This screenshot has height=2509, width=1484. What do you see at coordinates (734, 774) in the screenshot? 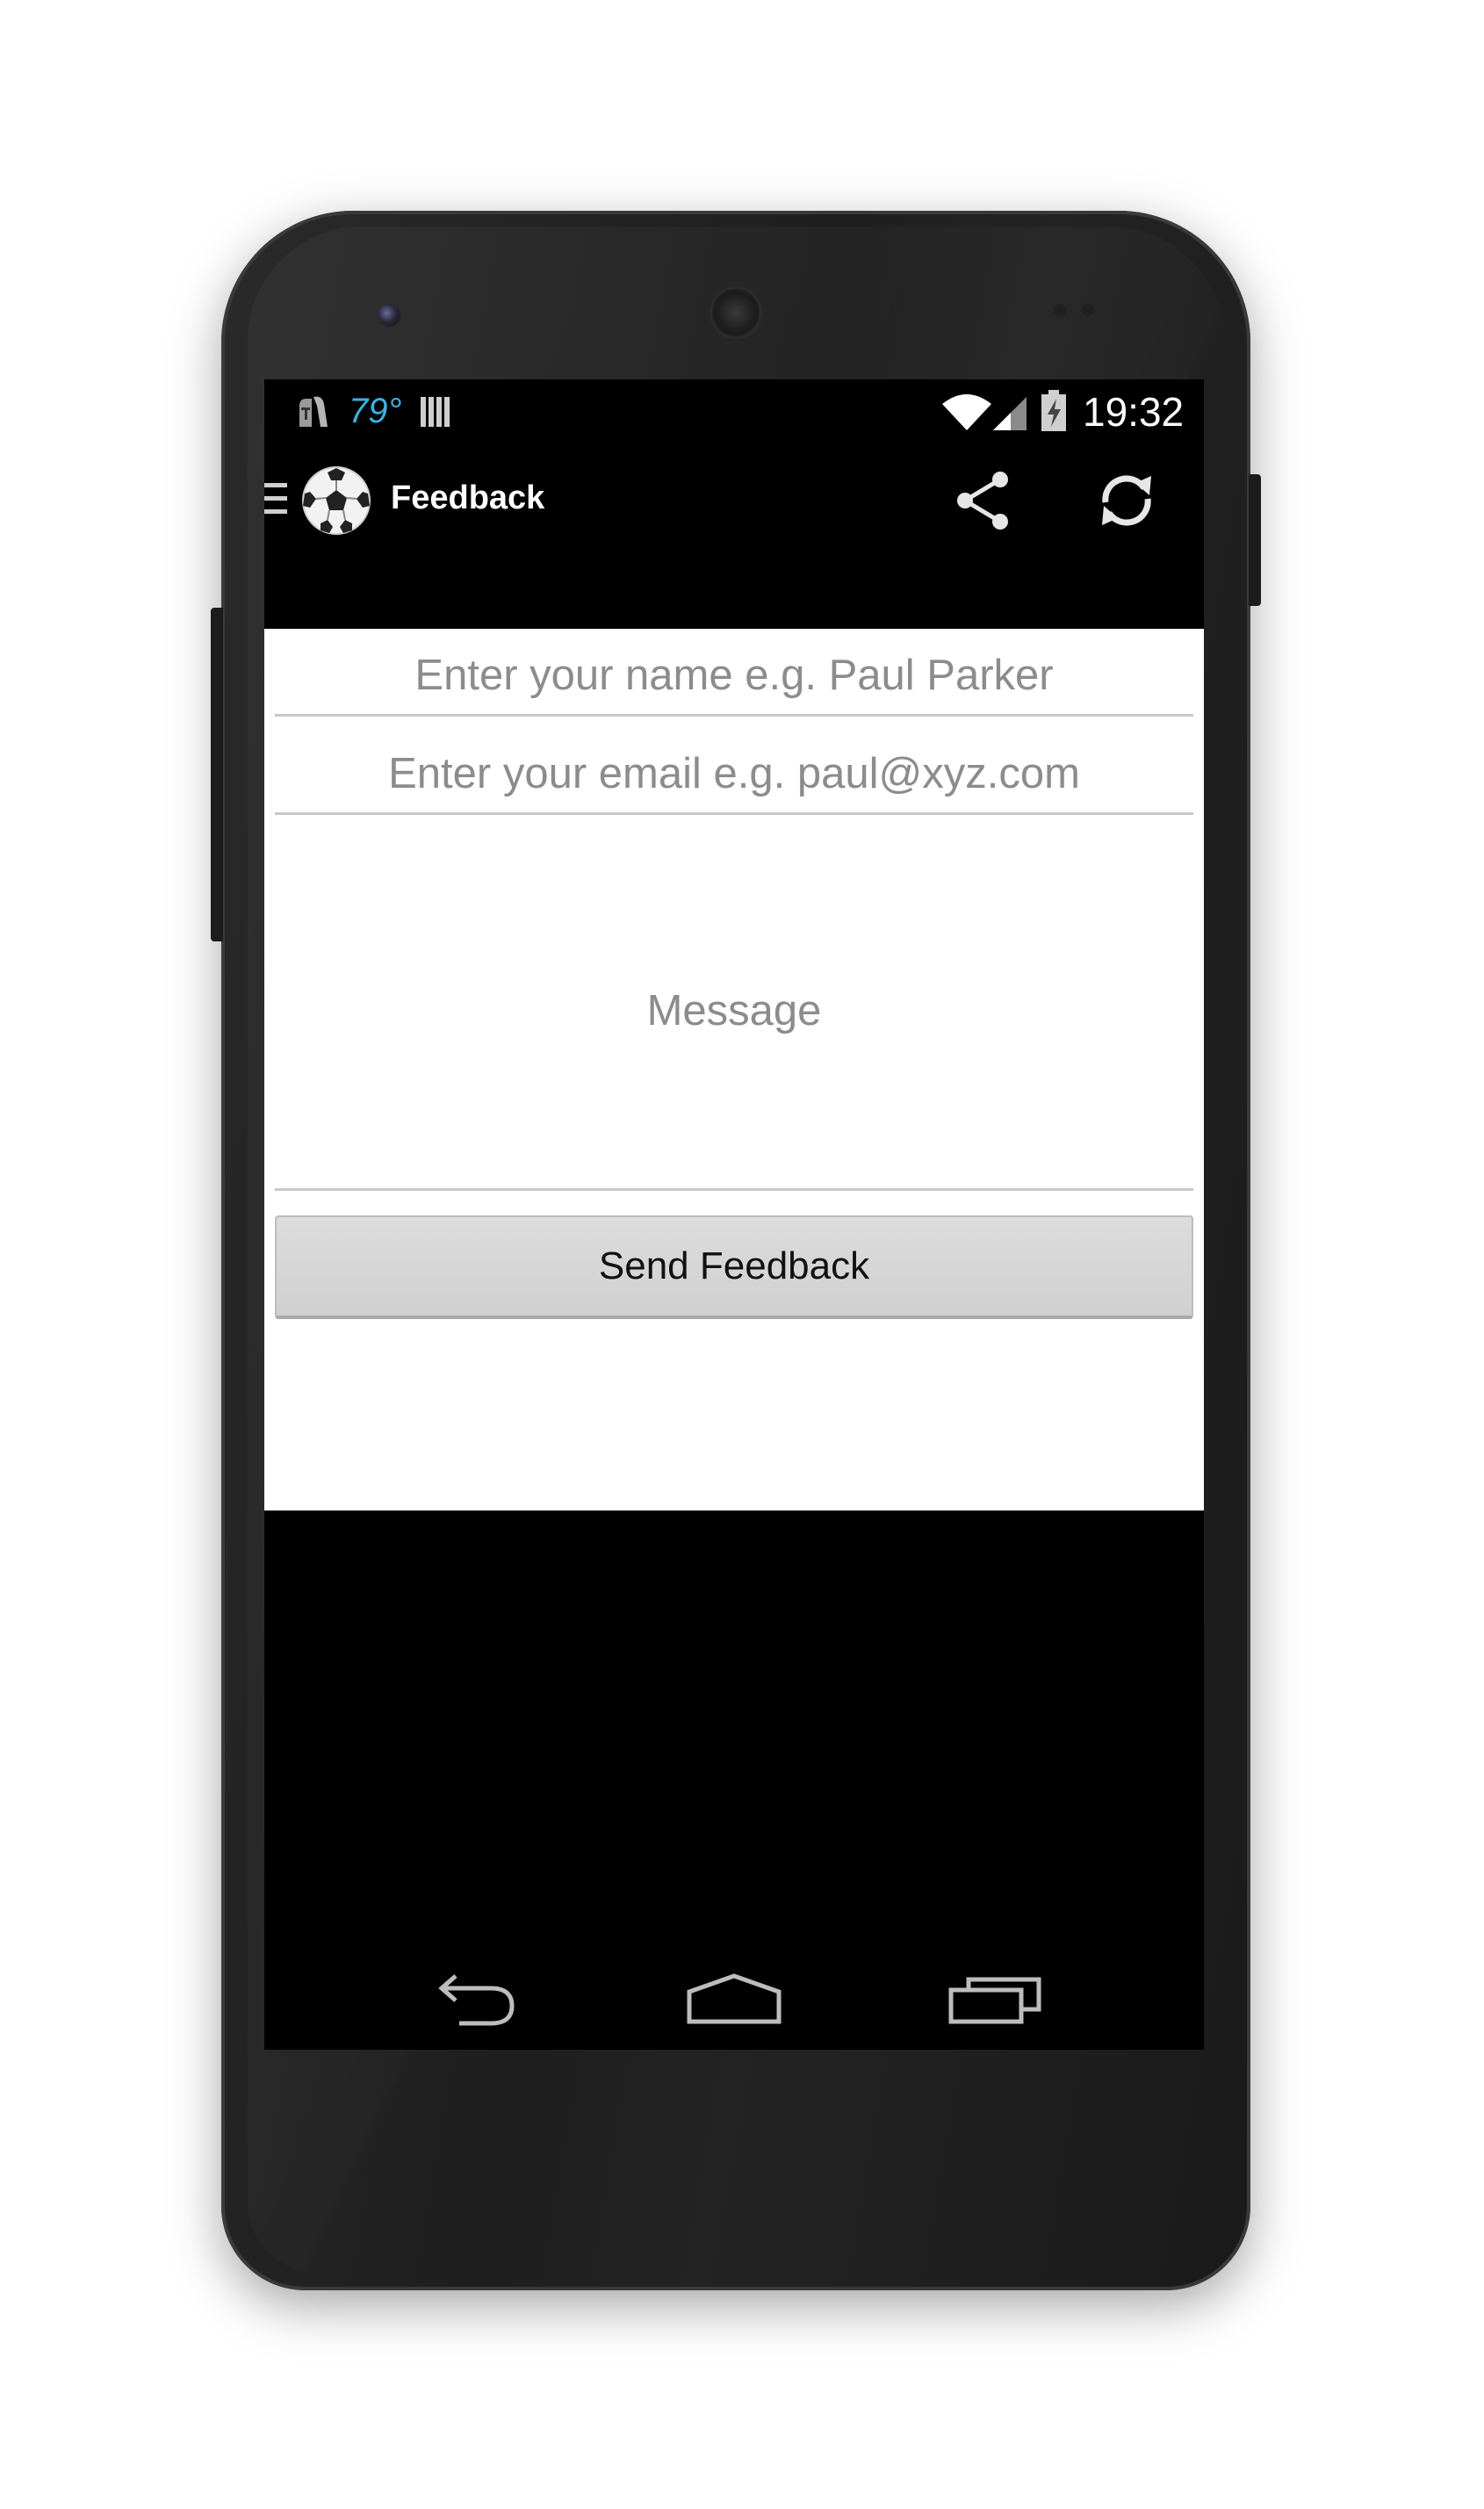
I see `email-input` at bounding box center [734, 774].